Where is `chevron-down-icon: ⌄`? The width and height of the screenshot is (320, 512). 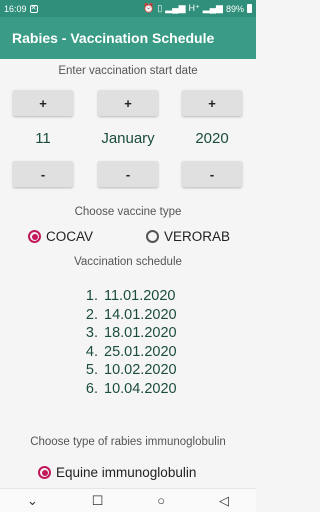 chevron-down-icon: ⌄ is located at coordinates (32, 501).